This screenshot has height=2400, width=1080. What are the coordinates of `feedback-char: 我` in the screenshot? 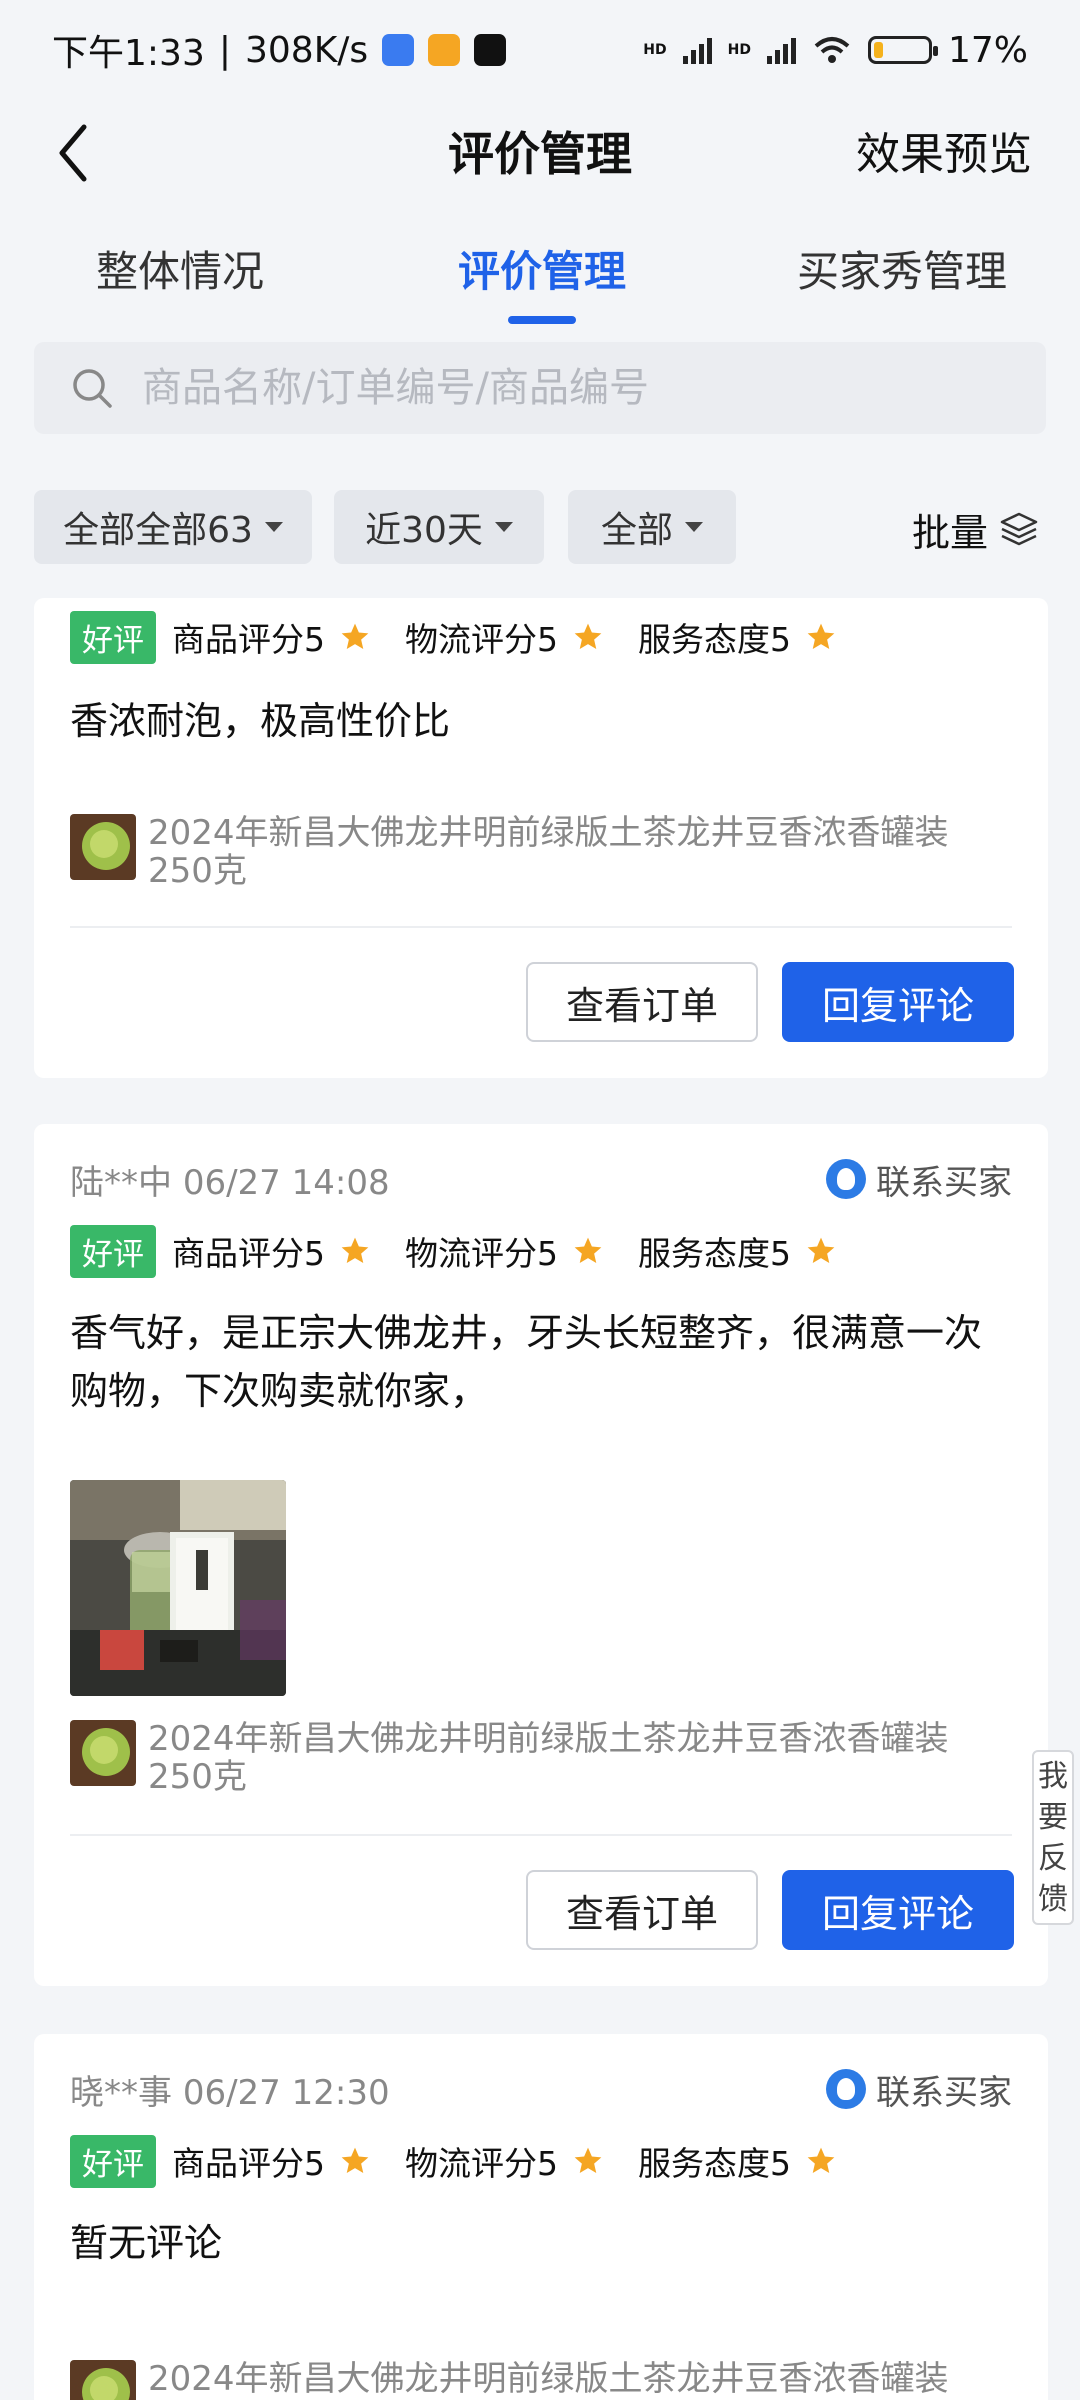 It's located at (1053, 1776).